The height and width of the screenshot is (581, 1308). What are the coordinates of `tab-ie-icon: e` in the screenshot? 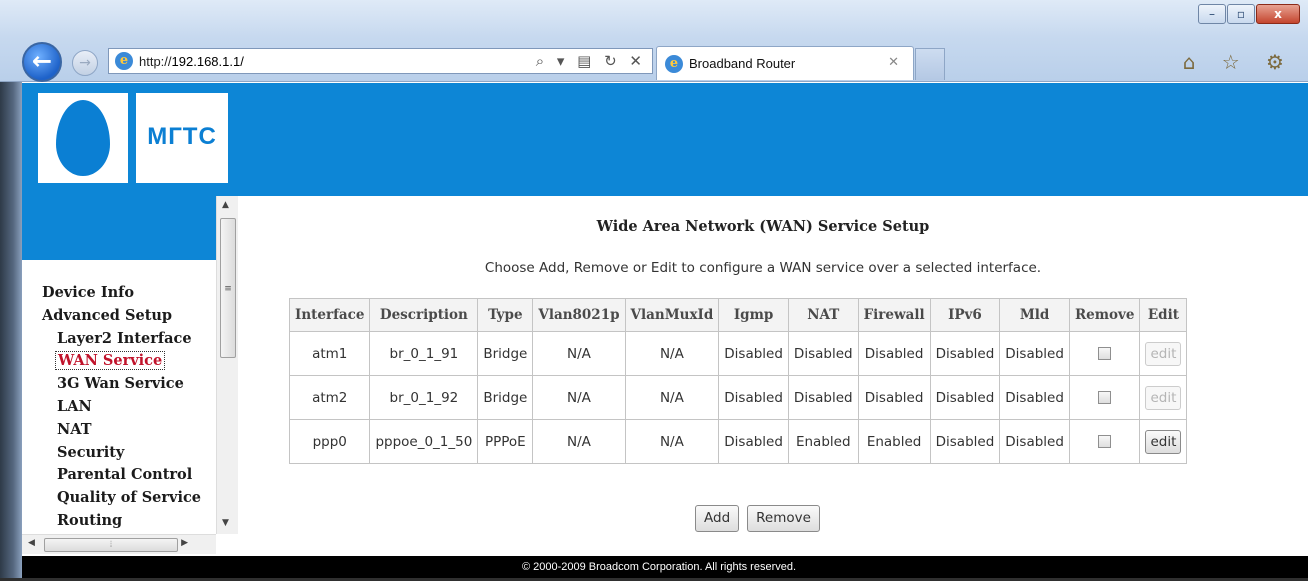 It's located at (674, 63).